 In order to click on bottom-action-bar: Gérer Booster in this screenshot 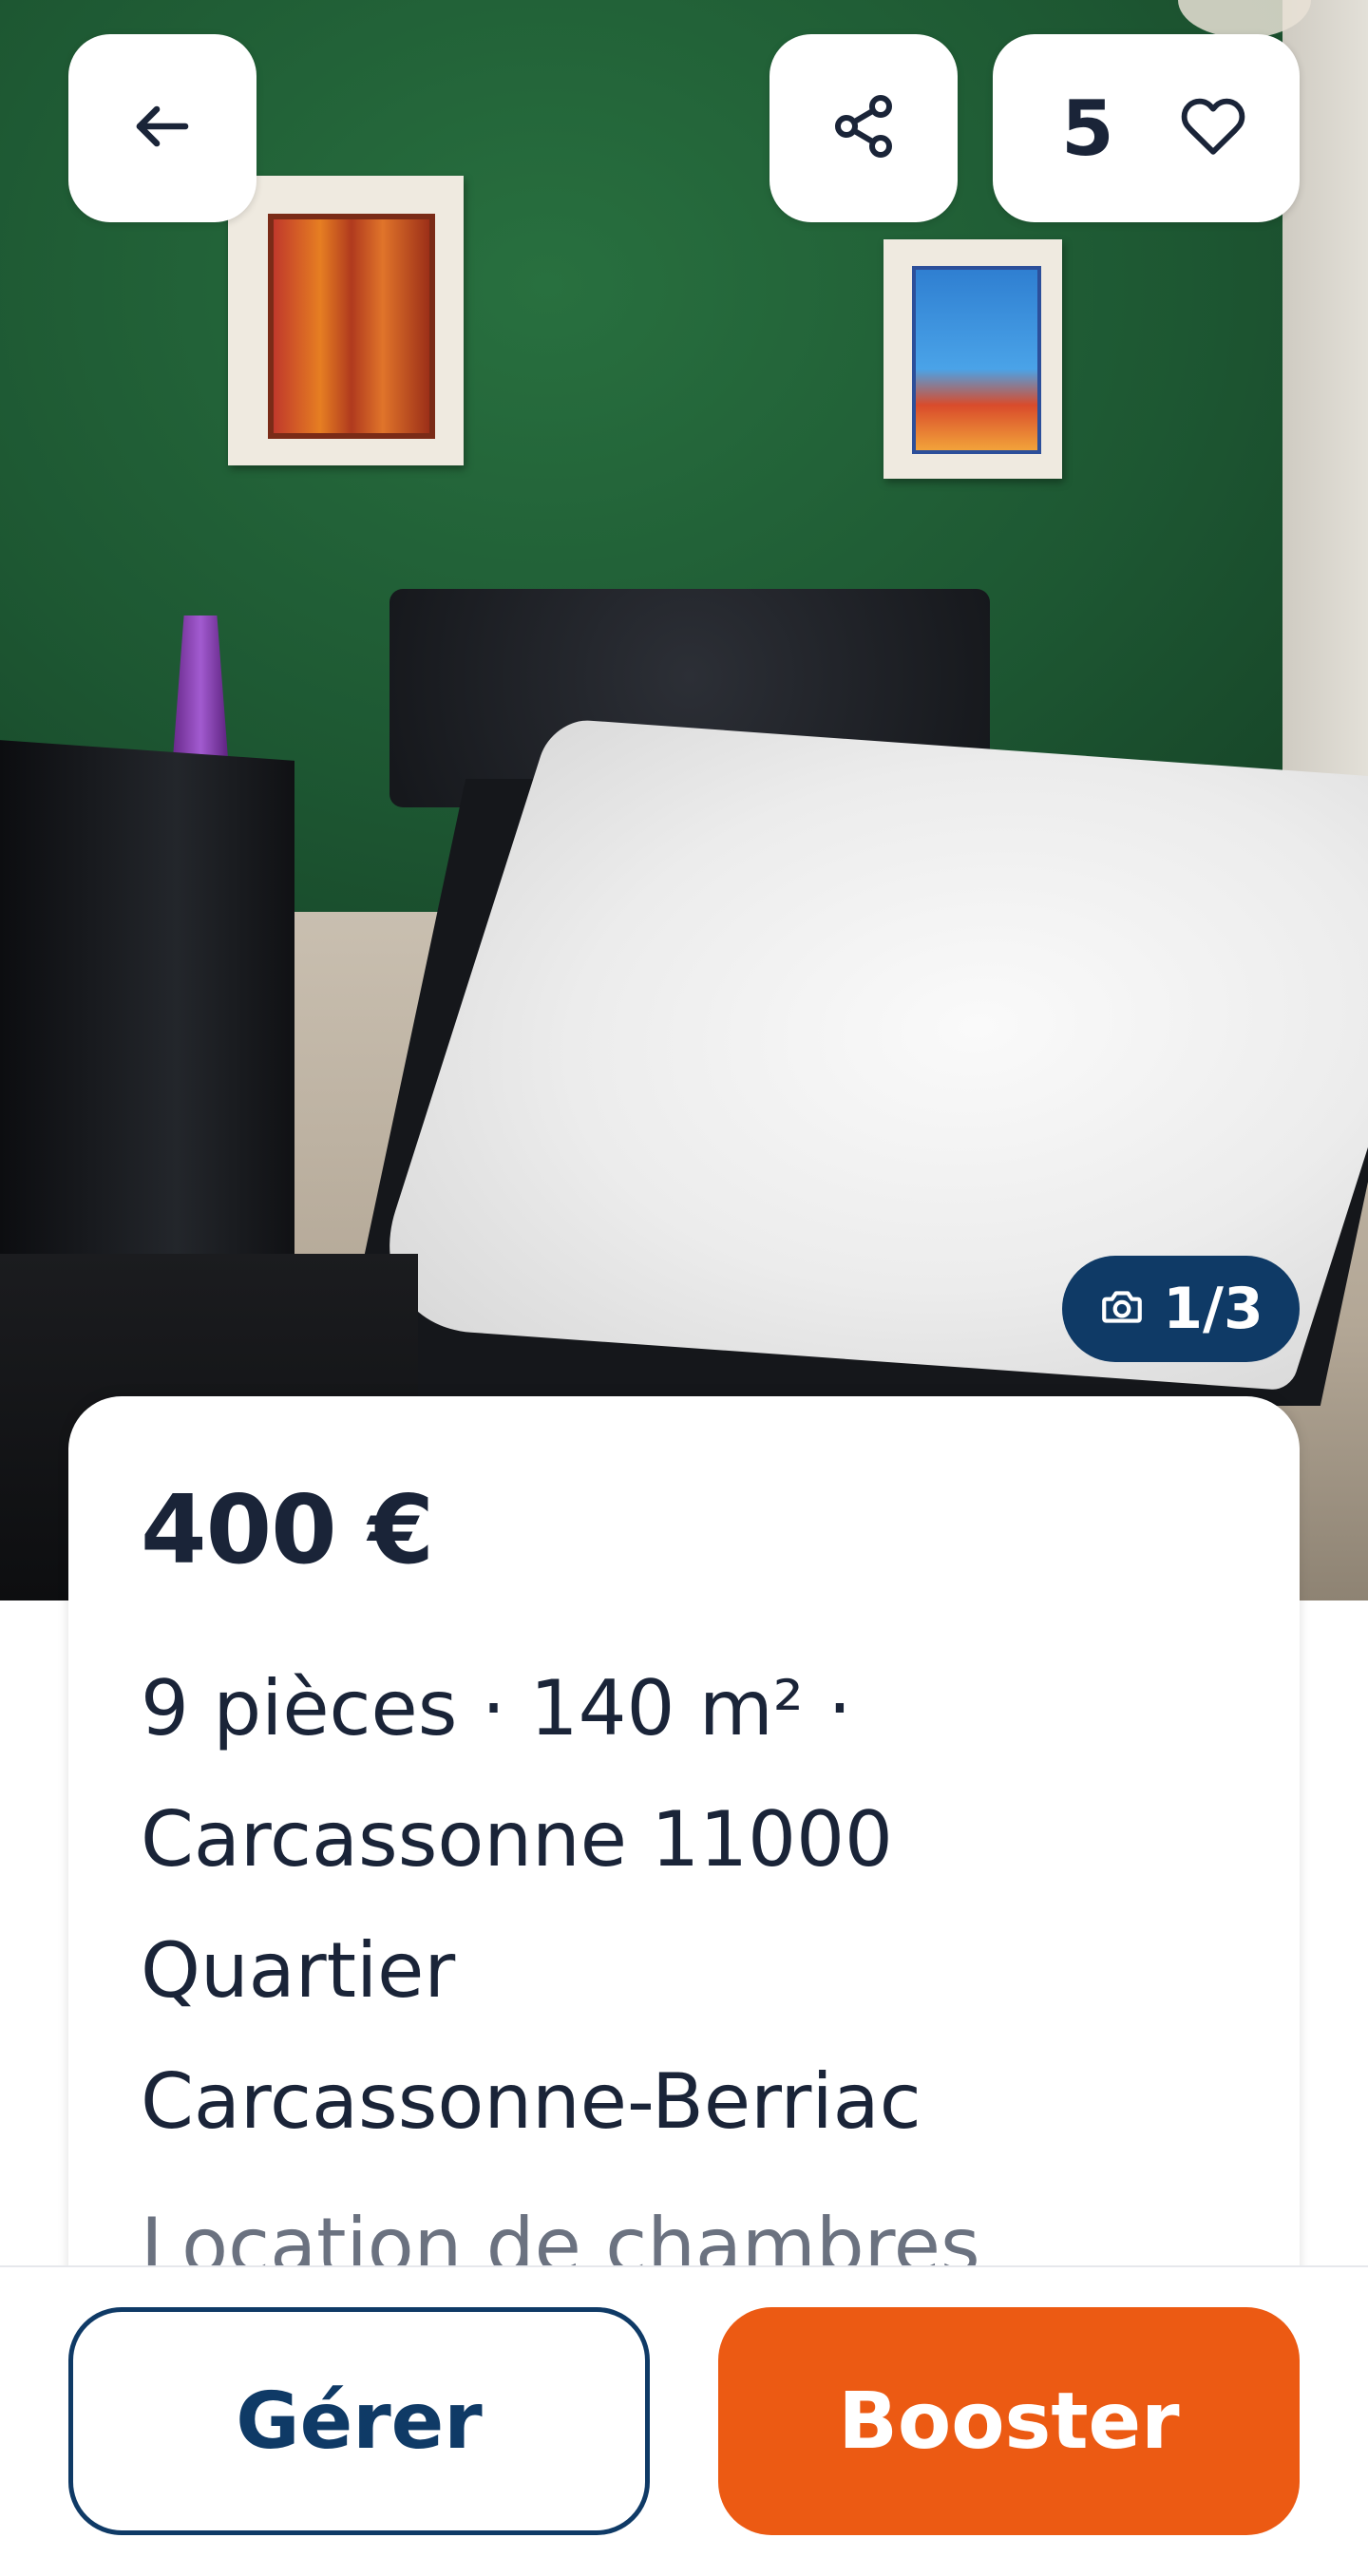, I will do `click(684, 2420)`.